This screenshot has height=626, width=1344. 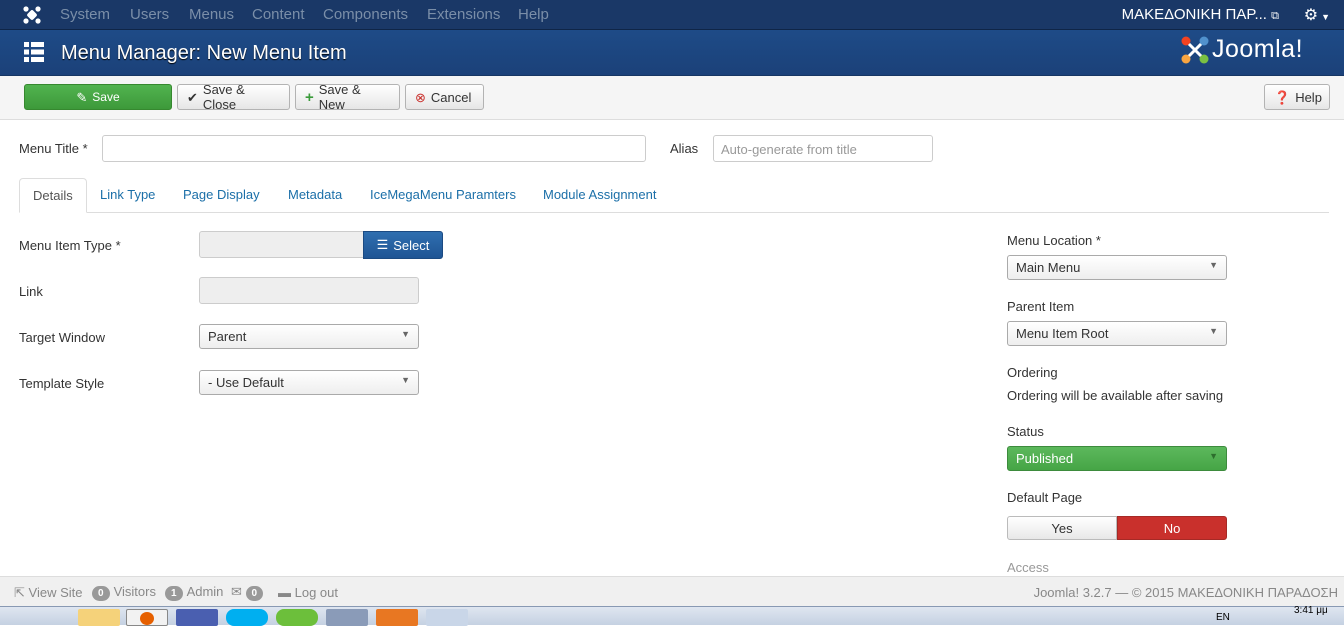 What do you see at coordinates (70, 245) in the screenshot?
I see `menu-item-type-label: Menu Item Type *` at bounding box center [70, 245].